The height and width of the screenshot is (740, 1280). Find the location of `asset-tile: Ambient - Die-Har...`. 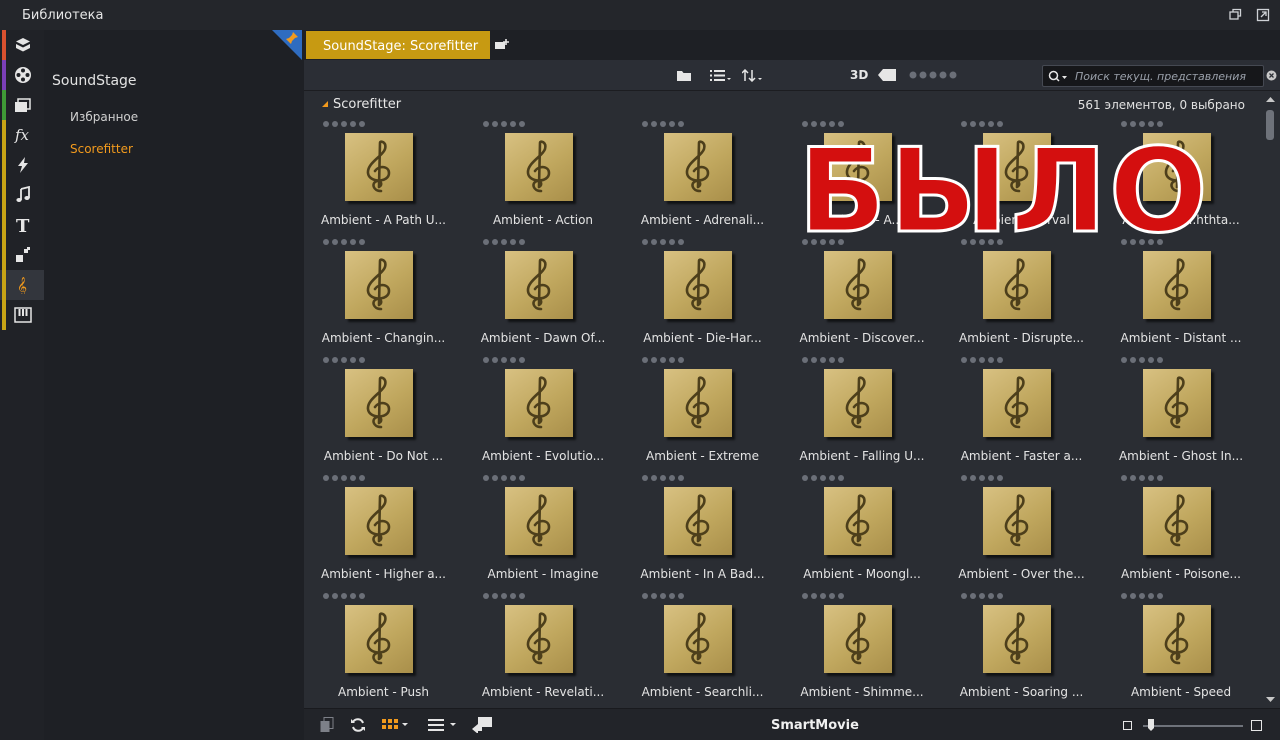

asset-tile: Ambient - Die-Har... is located at coordinates (702, 293).